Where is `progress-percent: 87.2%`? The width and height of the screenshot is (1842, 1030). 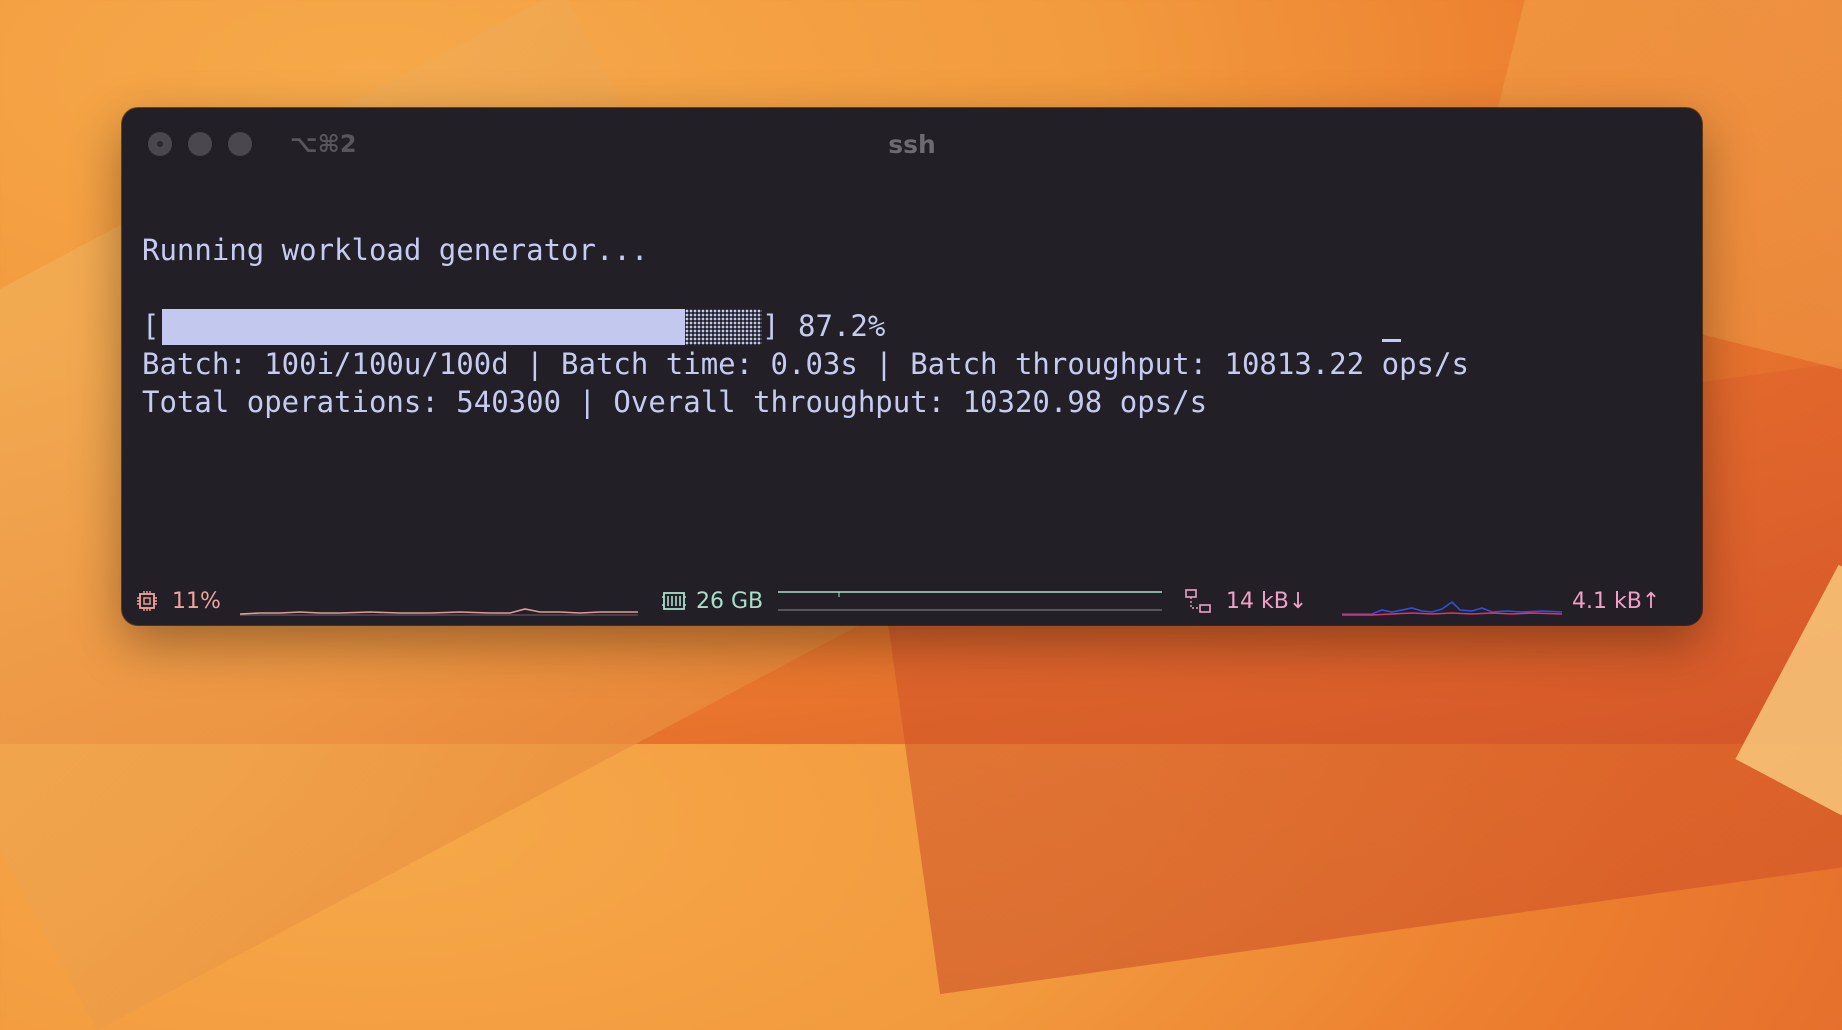 progress-percent: 87.2% is located at coordinates (842, 326).